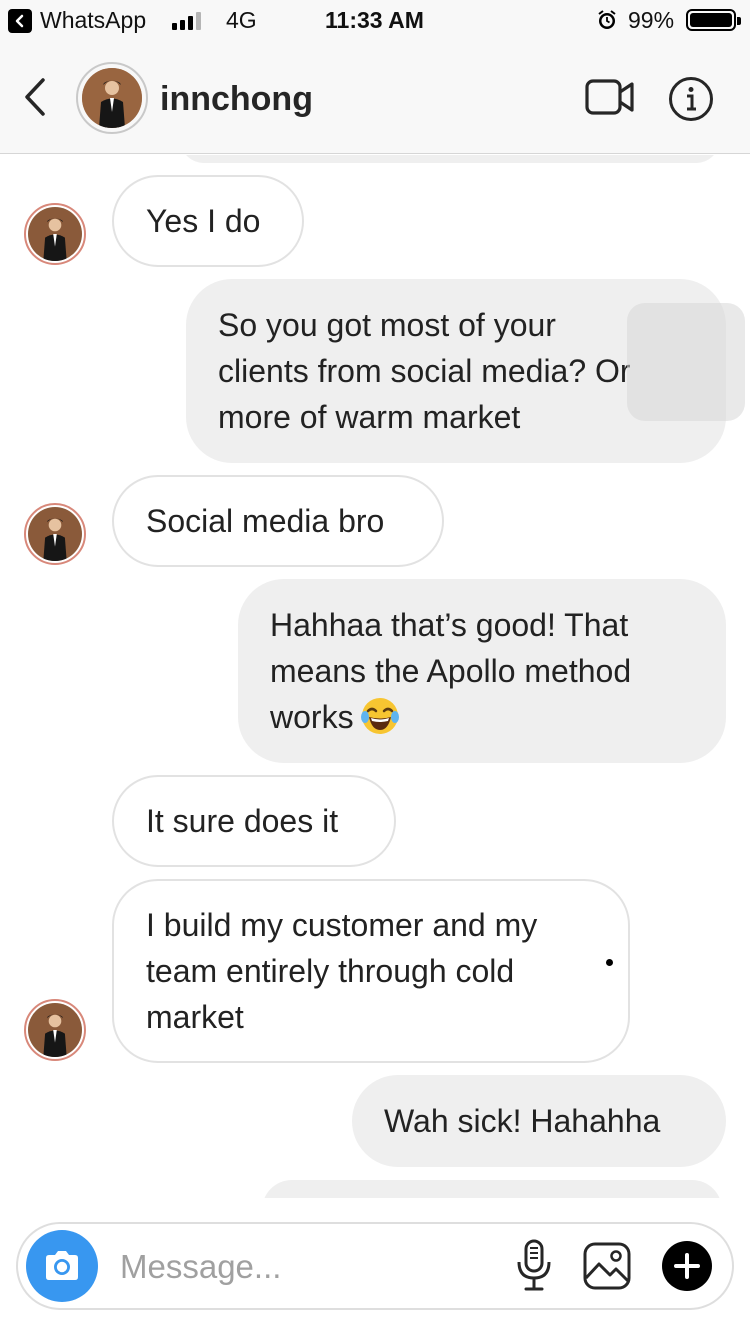 The width and height of the screenshot is (750, 1334). Describe the element at coordinates (450, 159) in the screenshot. I see `previous-message-bubble` at that location.